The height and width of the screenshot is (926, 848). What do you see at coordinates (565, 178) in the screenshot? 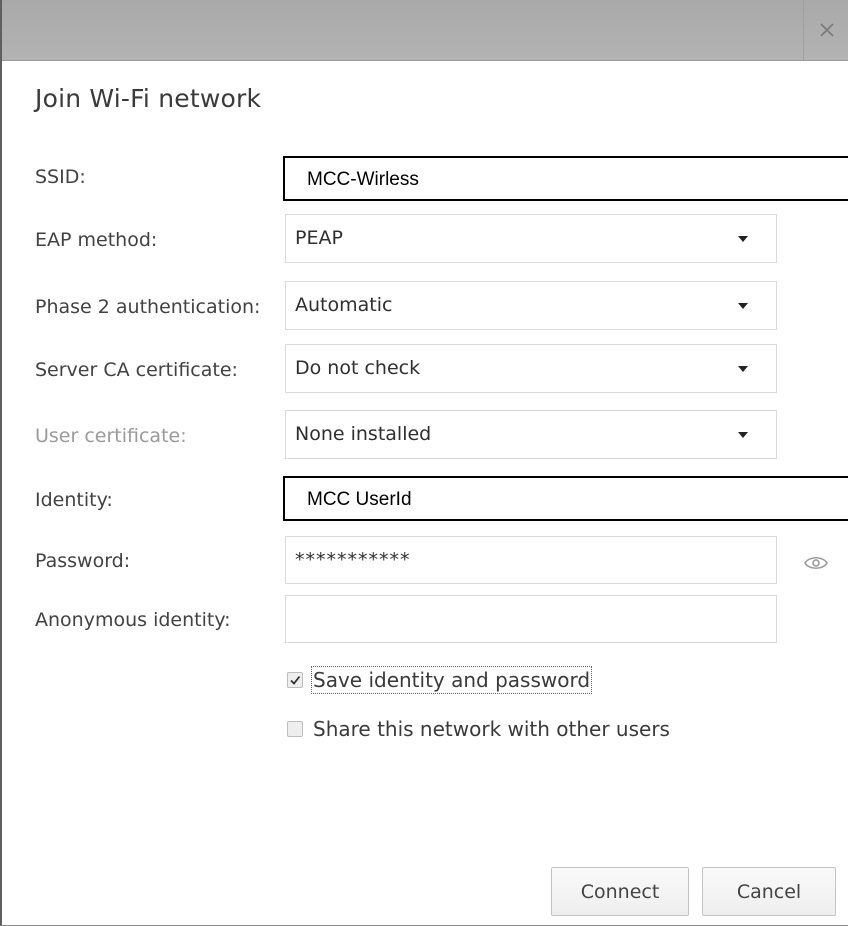
I see `ssid-input: MCC-Wirless` at bounding box center [565, 178].